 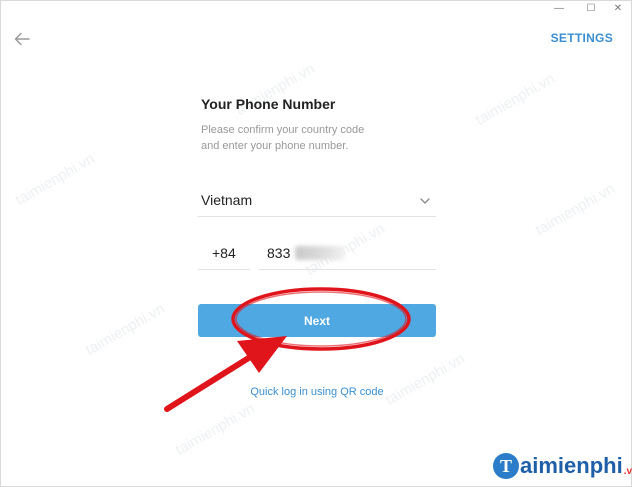 I want to click on settings-link: SETTINGS, so click(x=582, y=38).